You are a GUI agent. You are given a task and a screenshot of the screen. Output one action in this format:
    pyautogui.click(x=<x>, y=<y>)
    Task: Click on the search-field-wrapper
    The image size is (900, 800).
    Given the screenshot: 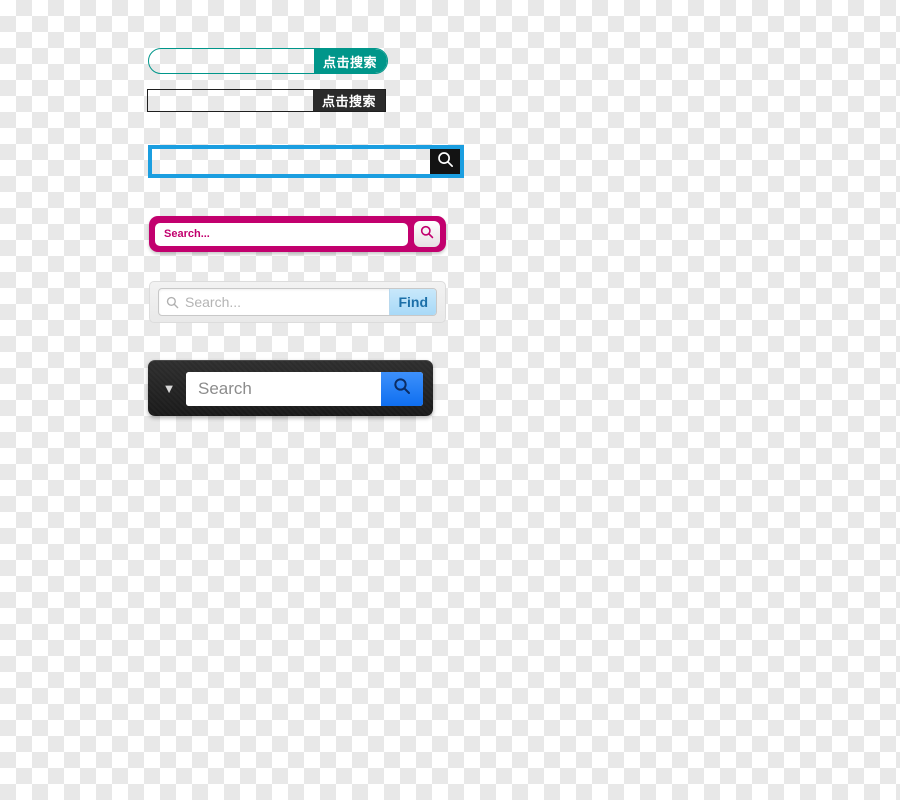 What is the action you would take?
    pyautogui.click(x=304, y=388)
    